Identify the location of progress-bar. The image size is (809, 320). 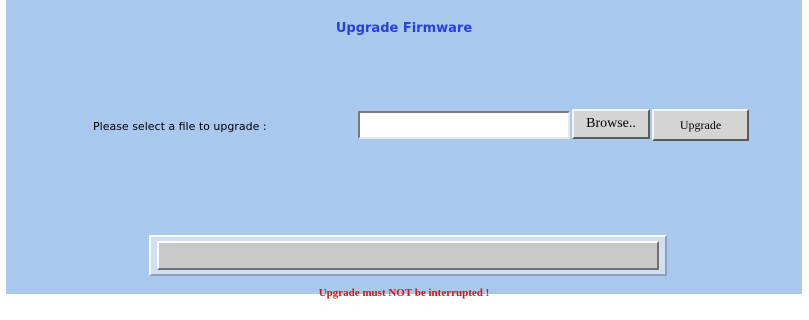
(408, 255).